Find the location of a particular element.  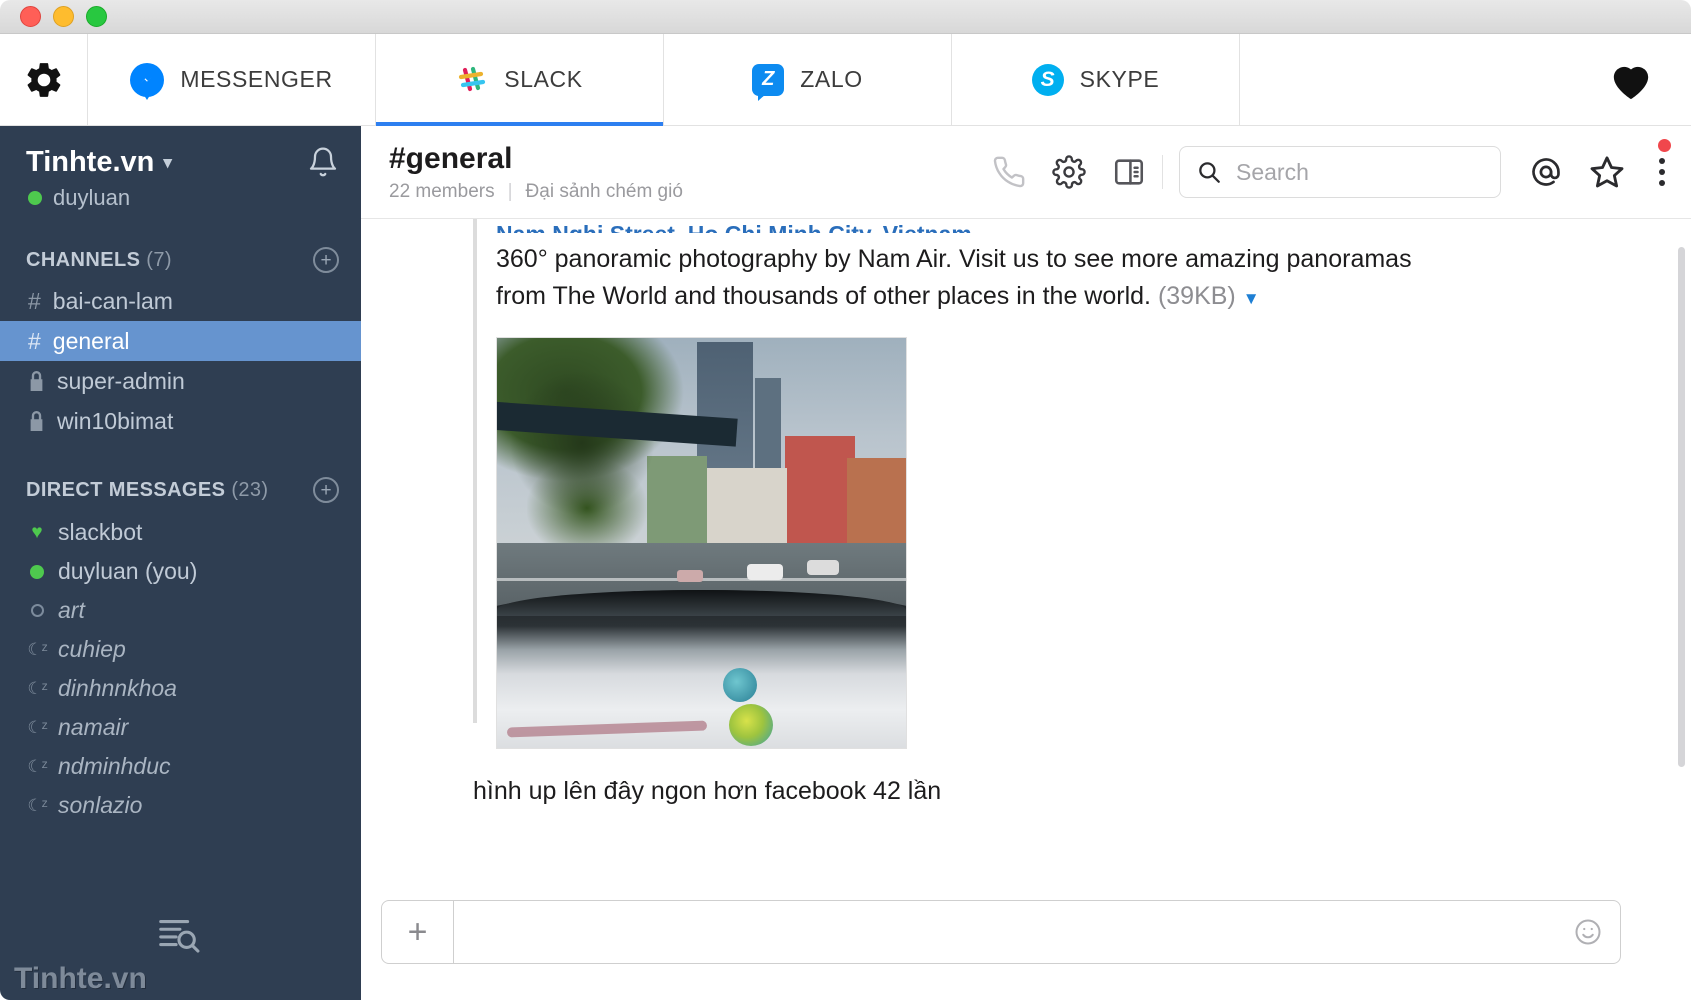

team-name-label: Tinhte.vn is located at coordinates (90, 162).